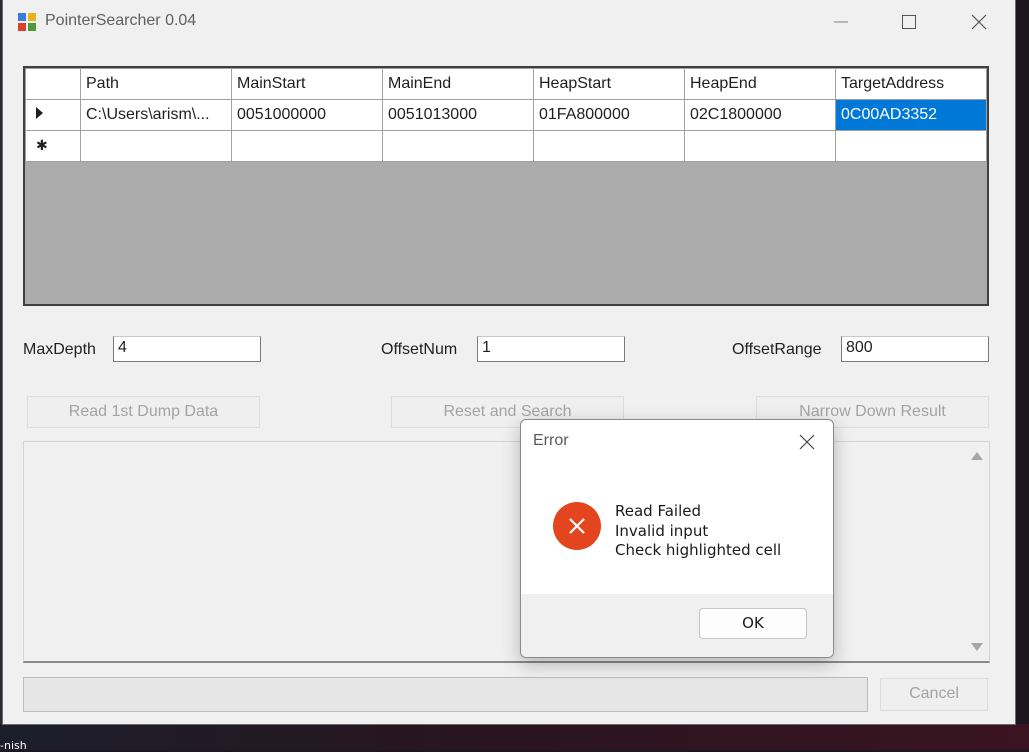 The width and height of the screenshot is (1029, 752). I want to click on offset-num-label: OffsetNum, so click(419, 349).